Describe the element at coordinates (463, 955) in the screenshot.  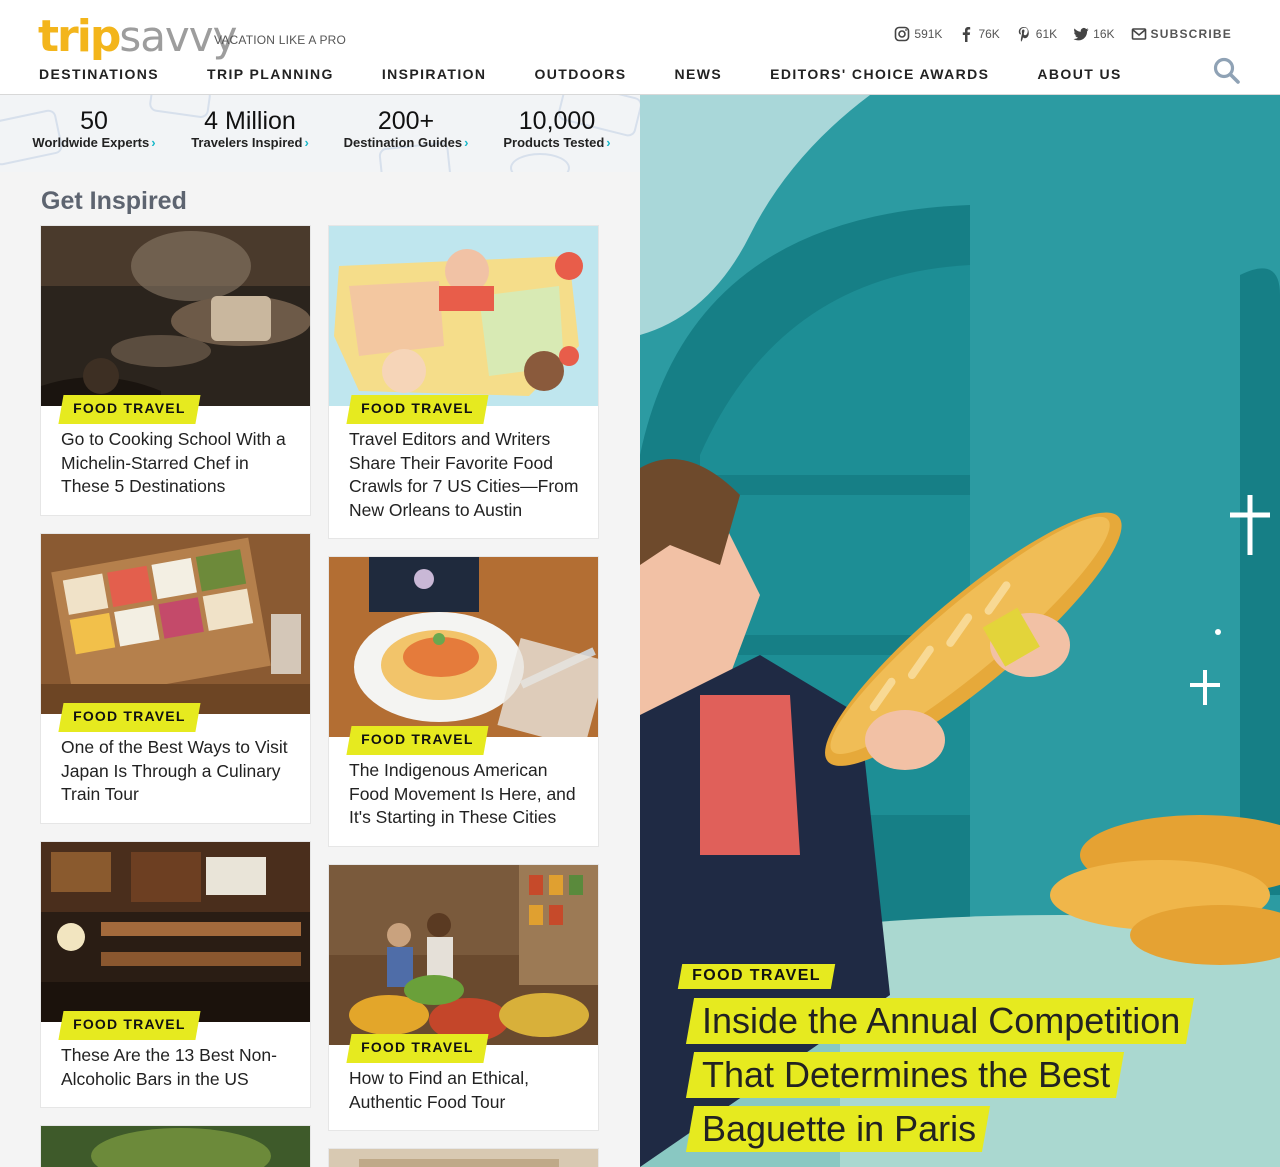
I see `article-image-market` at that location.